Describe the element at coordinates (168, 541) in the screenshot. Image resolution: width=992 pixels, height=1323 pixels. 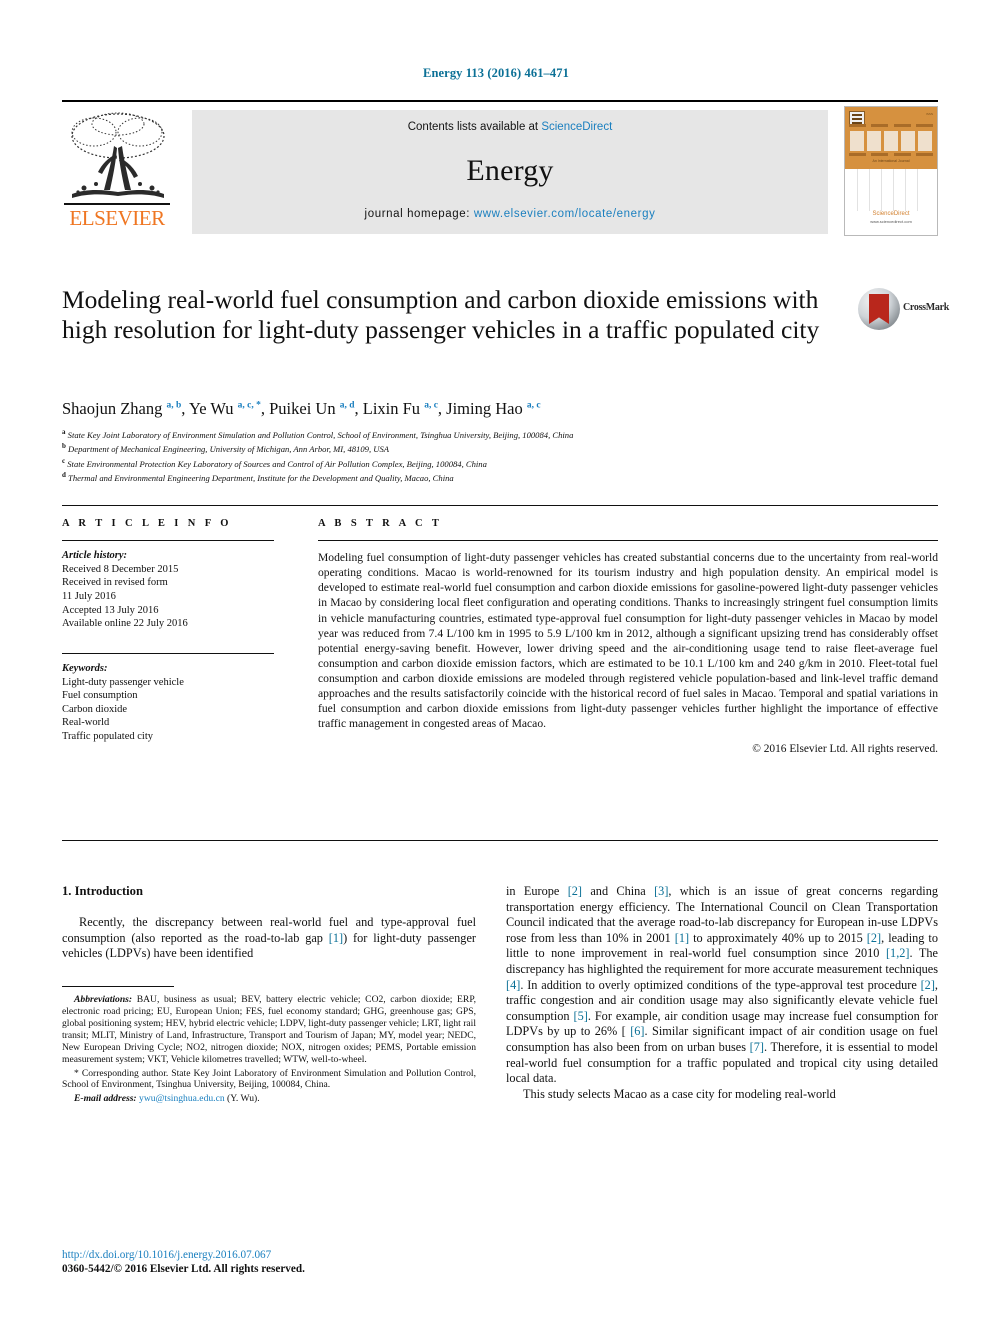
I see `article-info-rule` at that location.